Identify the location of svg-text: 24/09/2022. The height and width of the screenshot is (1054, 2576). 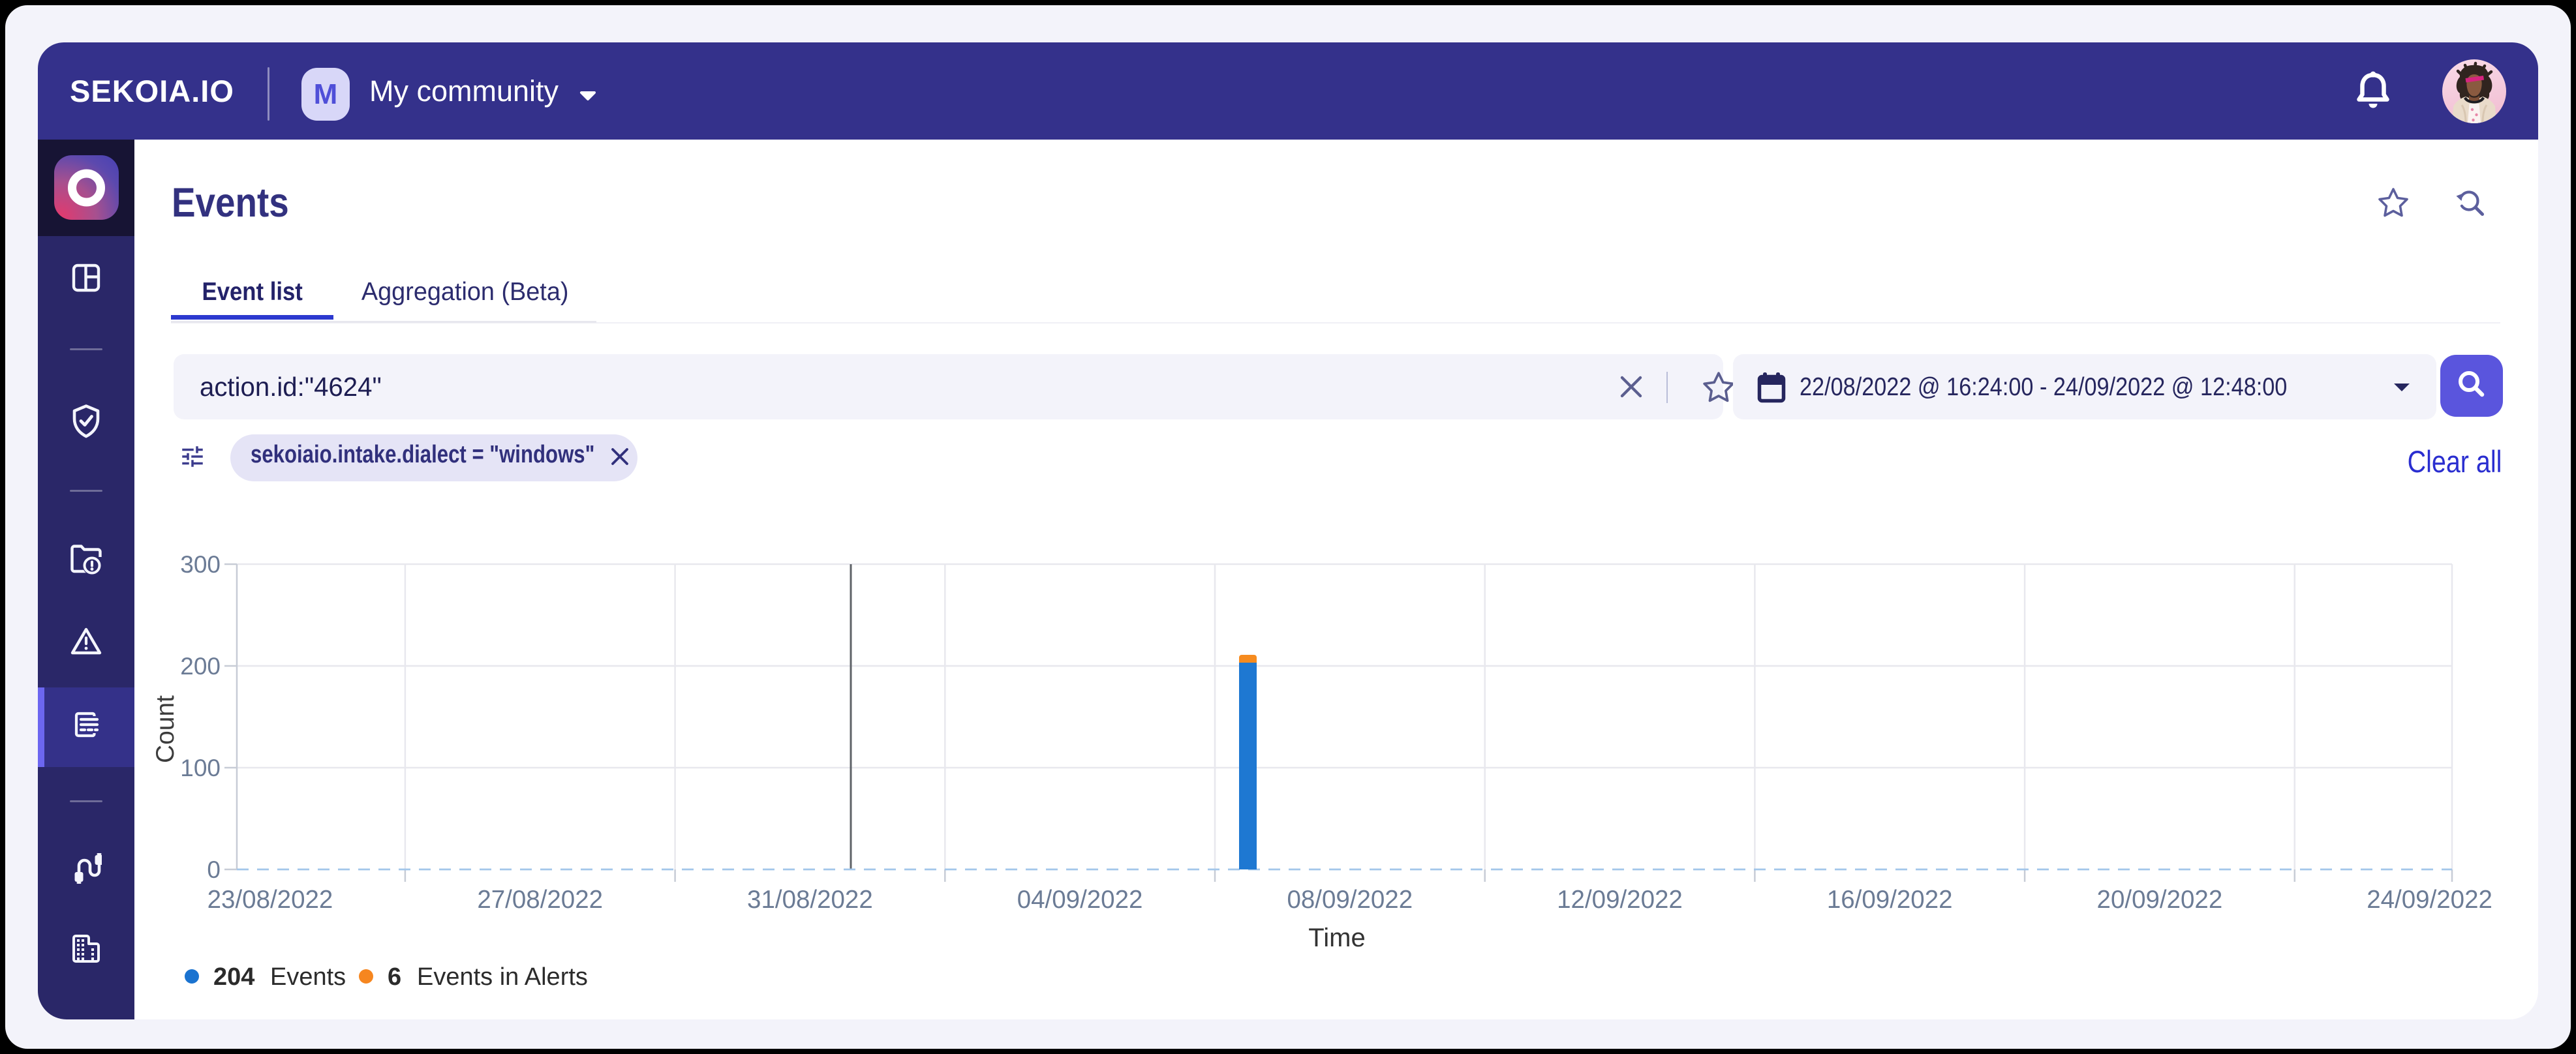
(2429, 900).